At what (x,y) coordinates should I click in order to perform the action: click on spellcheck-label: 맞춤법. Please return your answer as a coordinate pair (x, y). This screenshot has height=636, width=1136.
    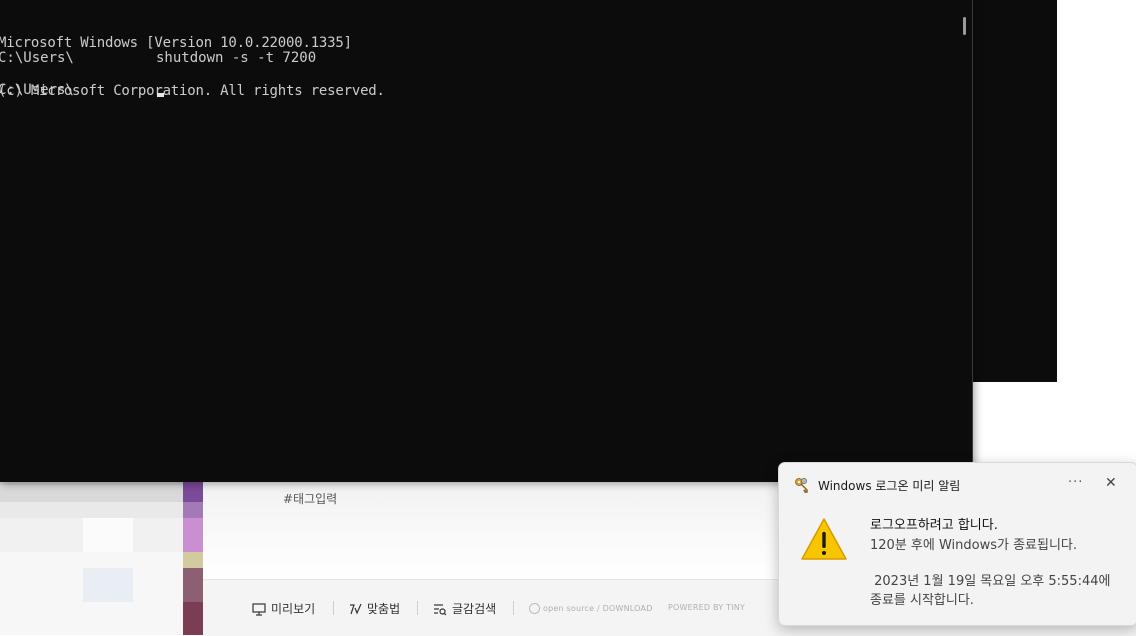
    Looking at the image, I should click on (384, 609).